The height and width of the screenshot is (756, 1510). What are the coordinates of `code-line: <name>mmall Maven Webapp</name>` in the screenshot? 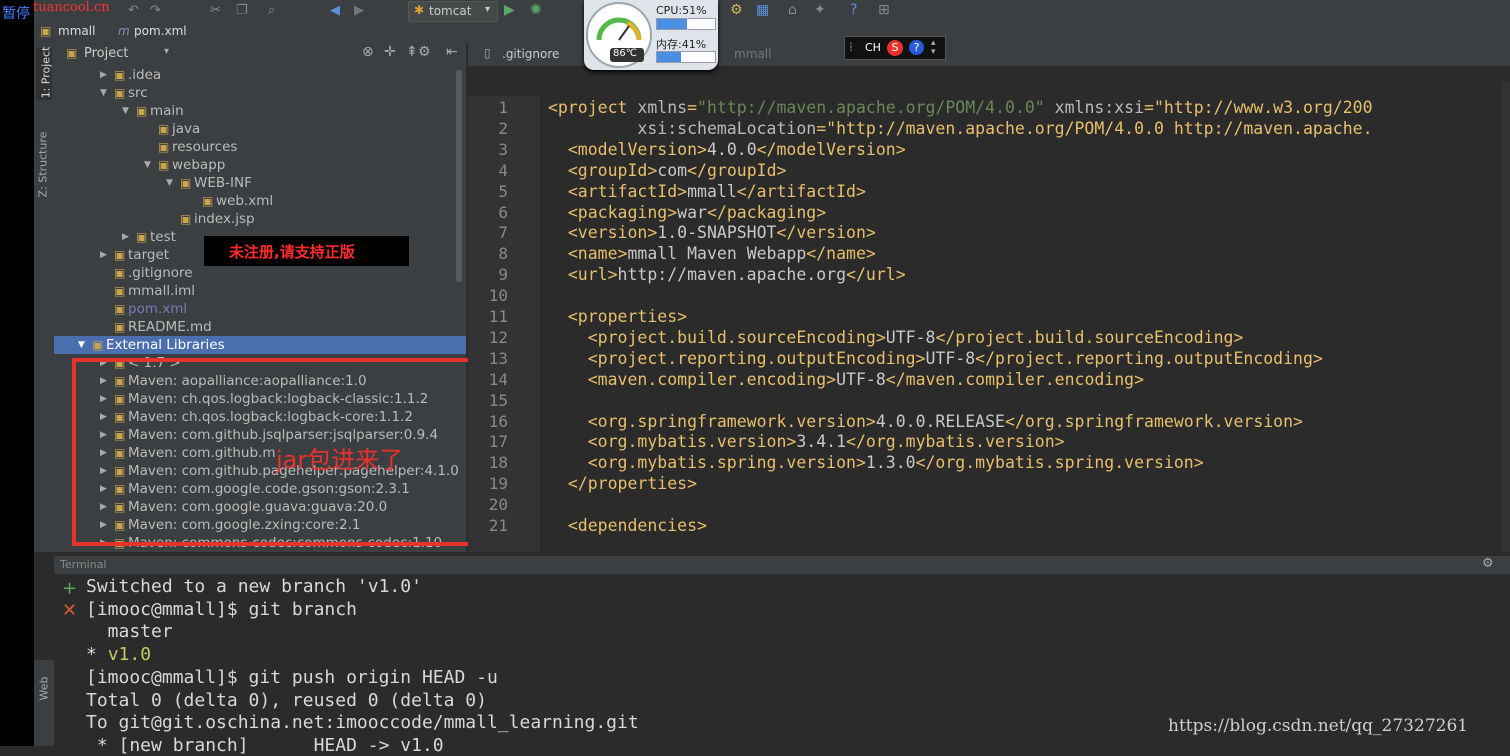 It's located at (712, 253).